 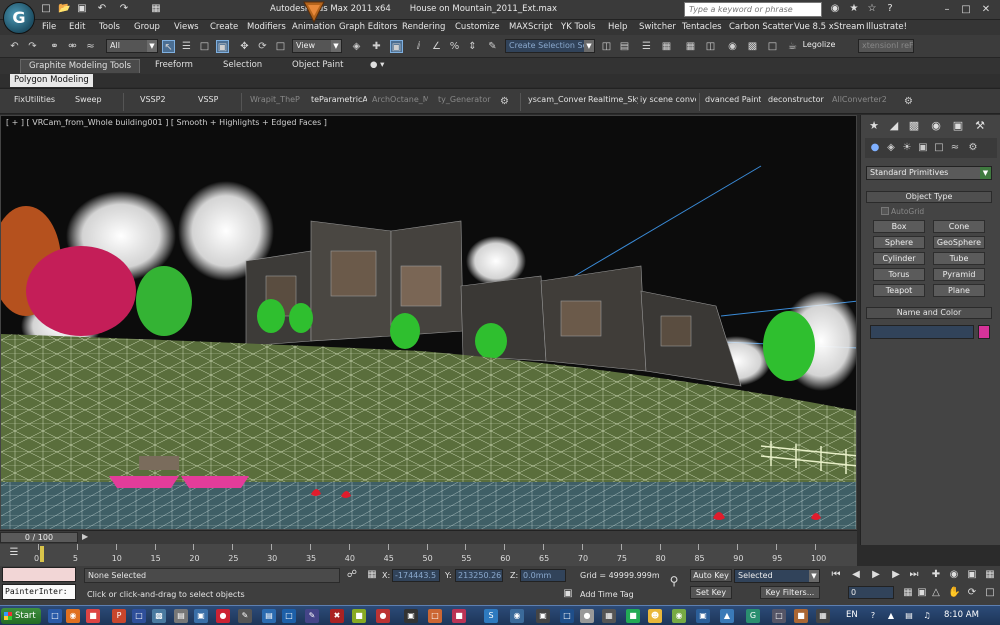 What do you see at coordinates (479, 575) in the screenshot?
I see `y-coordinate-field: 213250.26` at bounding box center [479, 575].